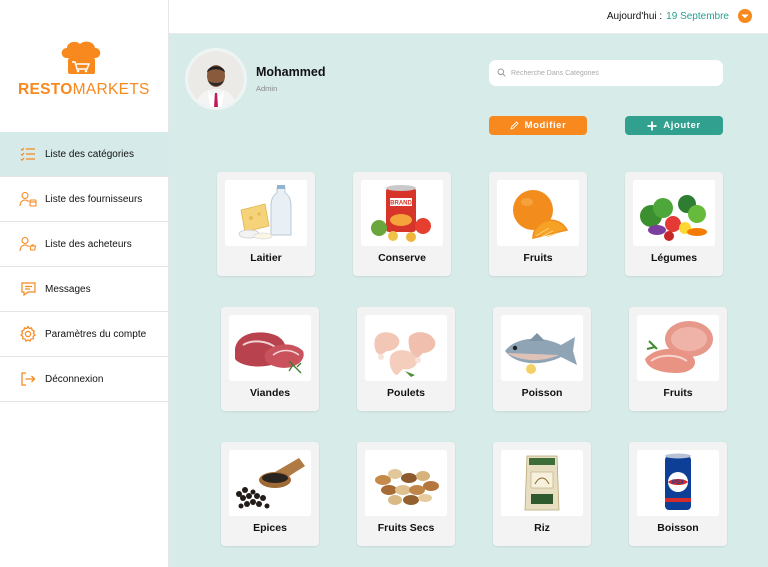 The image size is (768, 567). I want to click on meat-icon, so click(270, 348).